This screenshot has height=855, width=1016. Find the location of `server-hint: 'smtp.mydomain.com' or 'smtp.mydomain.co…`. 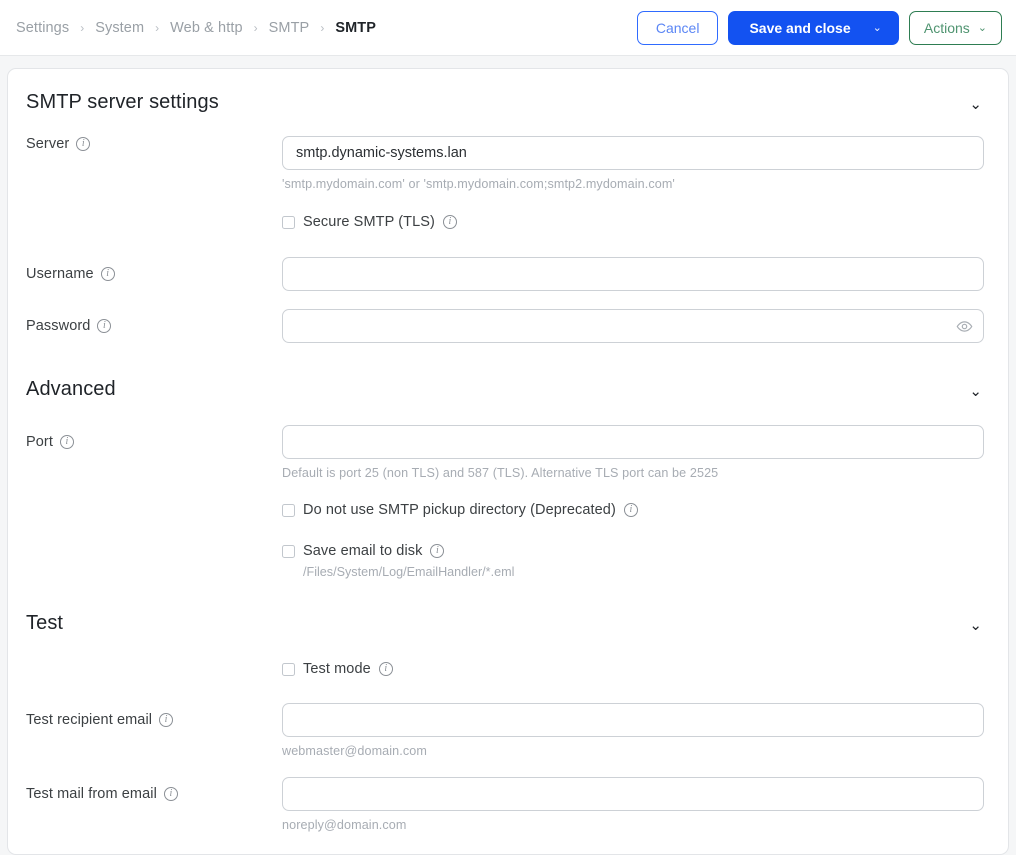

server-hint: 'smtp.mydomain.com' or 'smtp.mydomain.co… is located at coordinates (478, 184).